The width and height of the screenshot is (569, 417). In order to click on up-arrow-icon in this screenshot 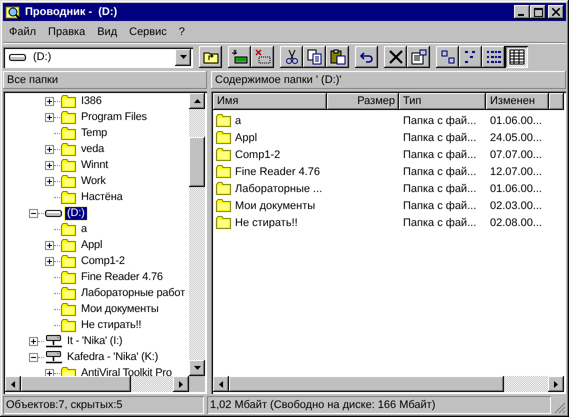, I will do `click(197, 101)`.